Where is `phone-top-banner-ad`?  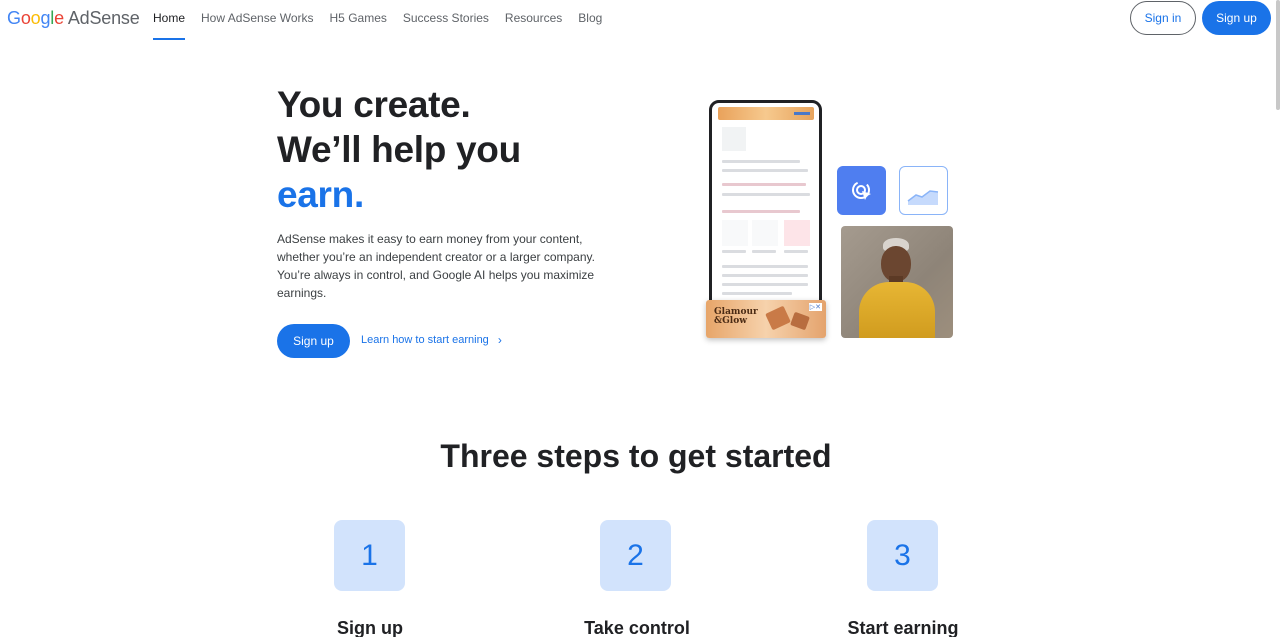 phone-top-banner-ad is located at coordinates (766, 113).